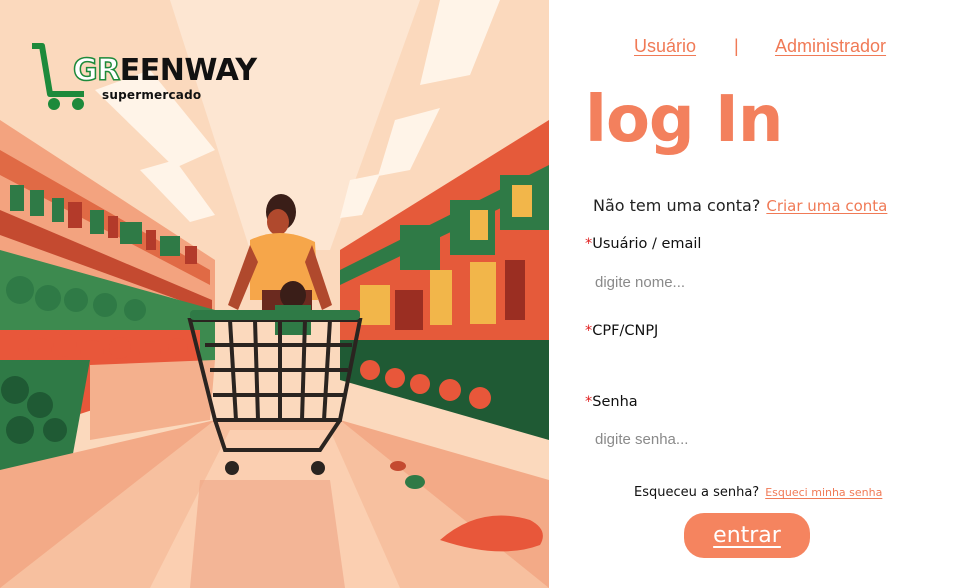  What do you see at coordinates (823, 492) in the screenshot?
I see `forgot-password-link: Esqueci minha senha` at bounding box center [823, 492].